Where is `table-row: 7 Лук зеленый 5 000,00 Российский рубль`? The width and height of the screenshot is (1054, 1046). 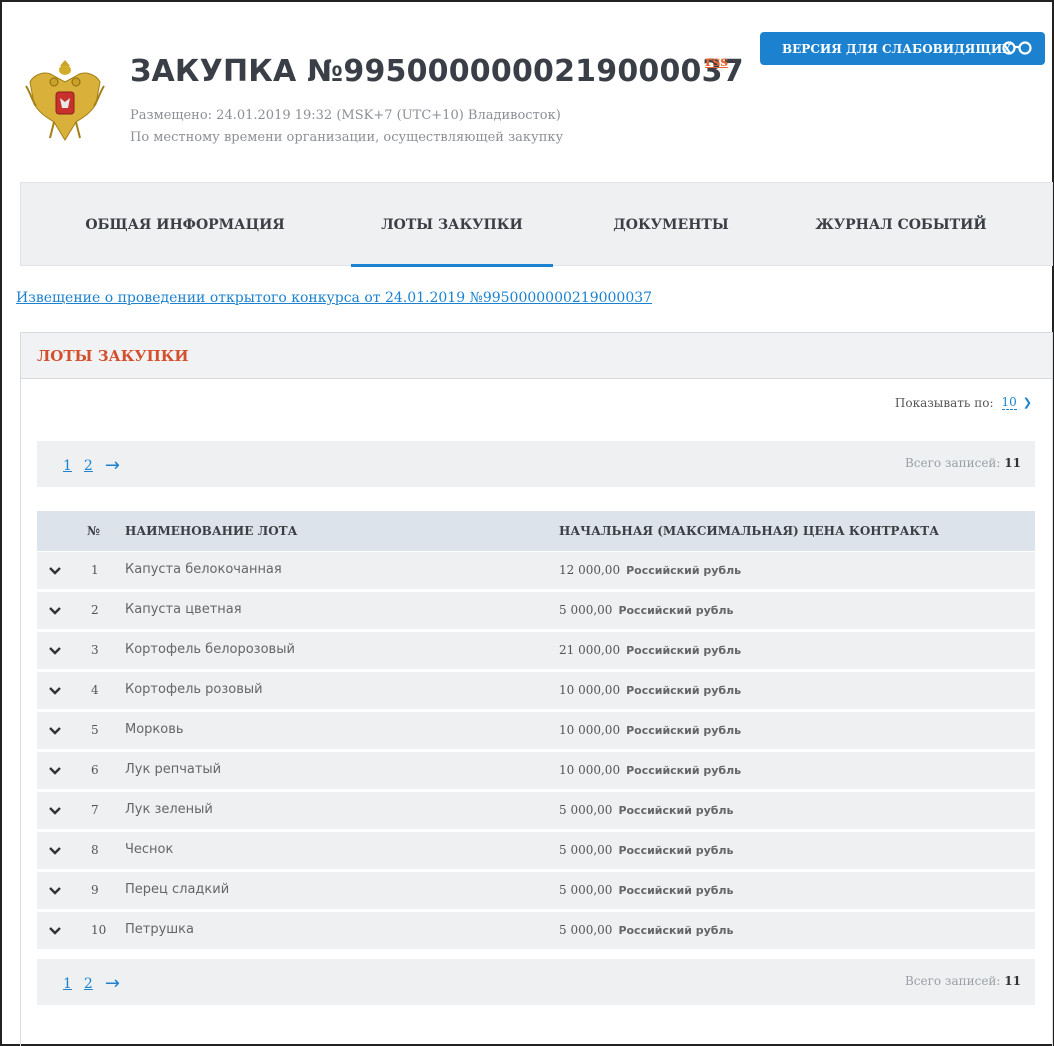
table-row: 7 Лук зеленый 5 000,00 Российский рубль is located at coordinates (536, 810).